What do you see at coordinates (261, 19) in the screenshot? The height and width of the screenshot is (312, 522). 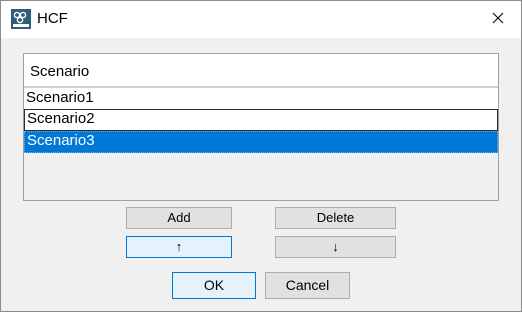 I see `title-bar: HCF` at bounding box center [261, 19].